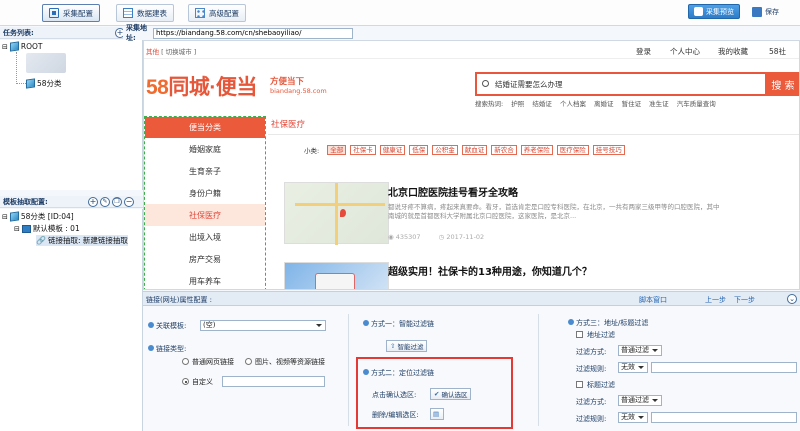 This screenshot has height=431, width=800. Describe the element at coordinates (573, 104) in the screenshot. I see `hot-word: 个人档案` at that location.